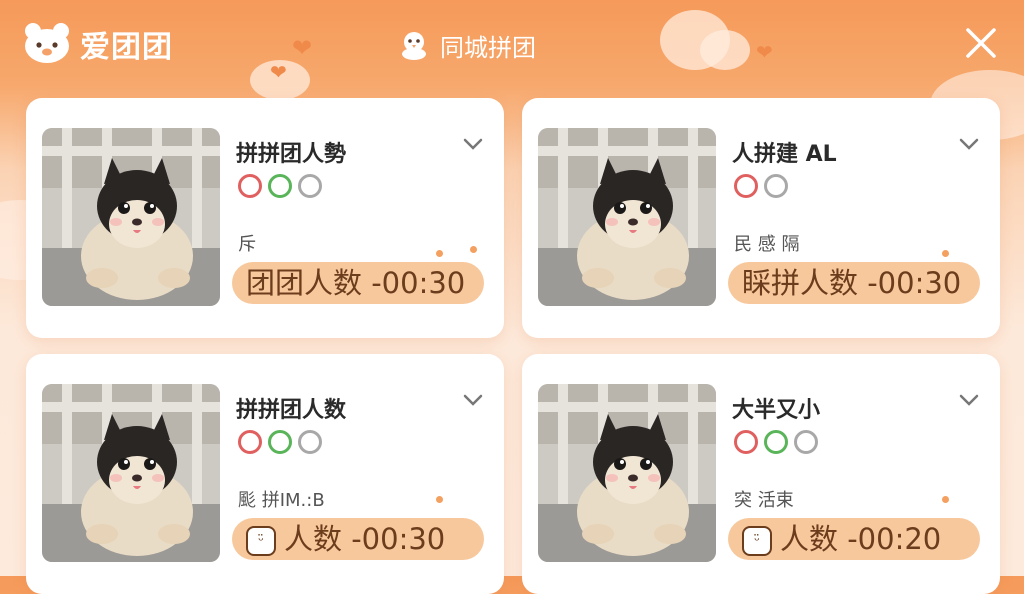  Describe the element at coordinates (764, 500) in the screenshot. I see `card-subtitle: 突 活束` at that location.